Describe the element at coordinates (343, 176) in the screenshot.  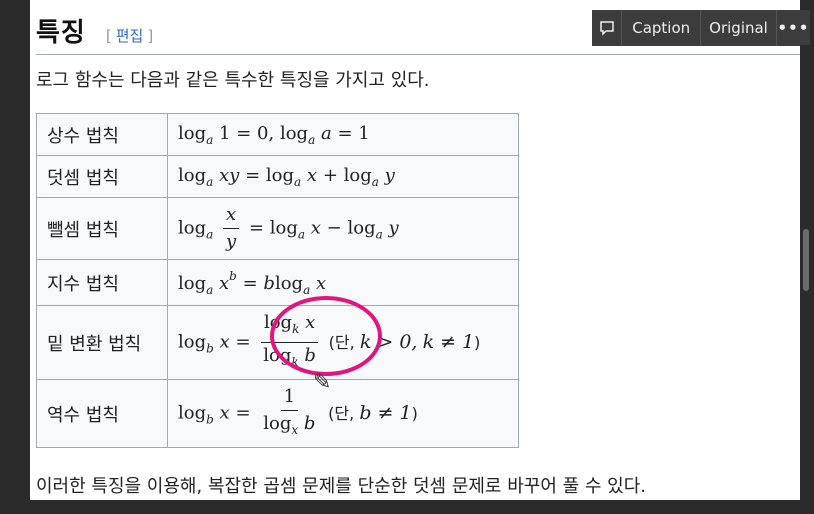
I see `formula-addition: loga xy = loga x + loga y` at that location.